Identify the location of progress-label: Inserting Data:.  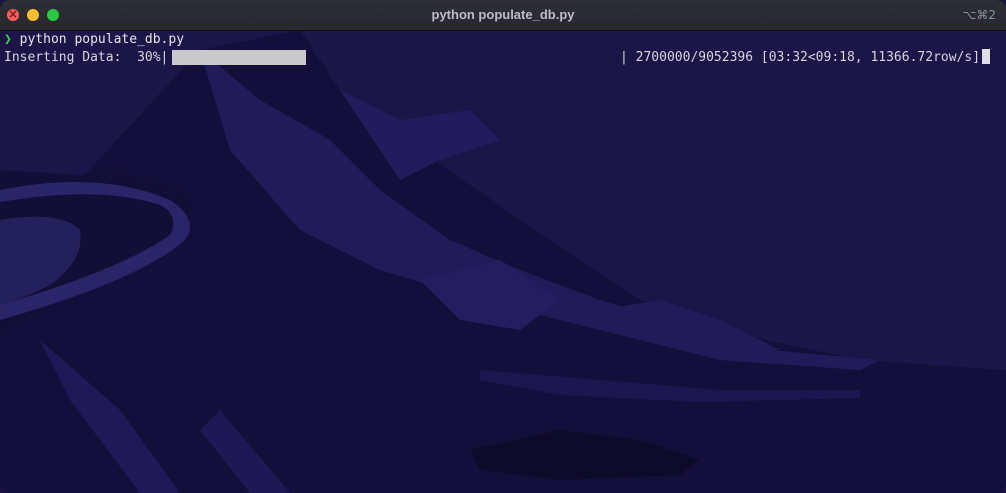
(63, 57).